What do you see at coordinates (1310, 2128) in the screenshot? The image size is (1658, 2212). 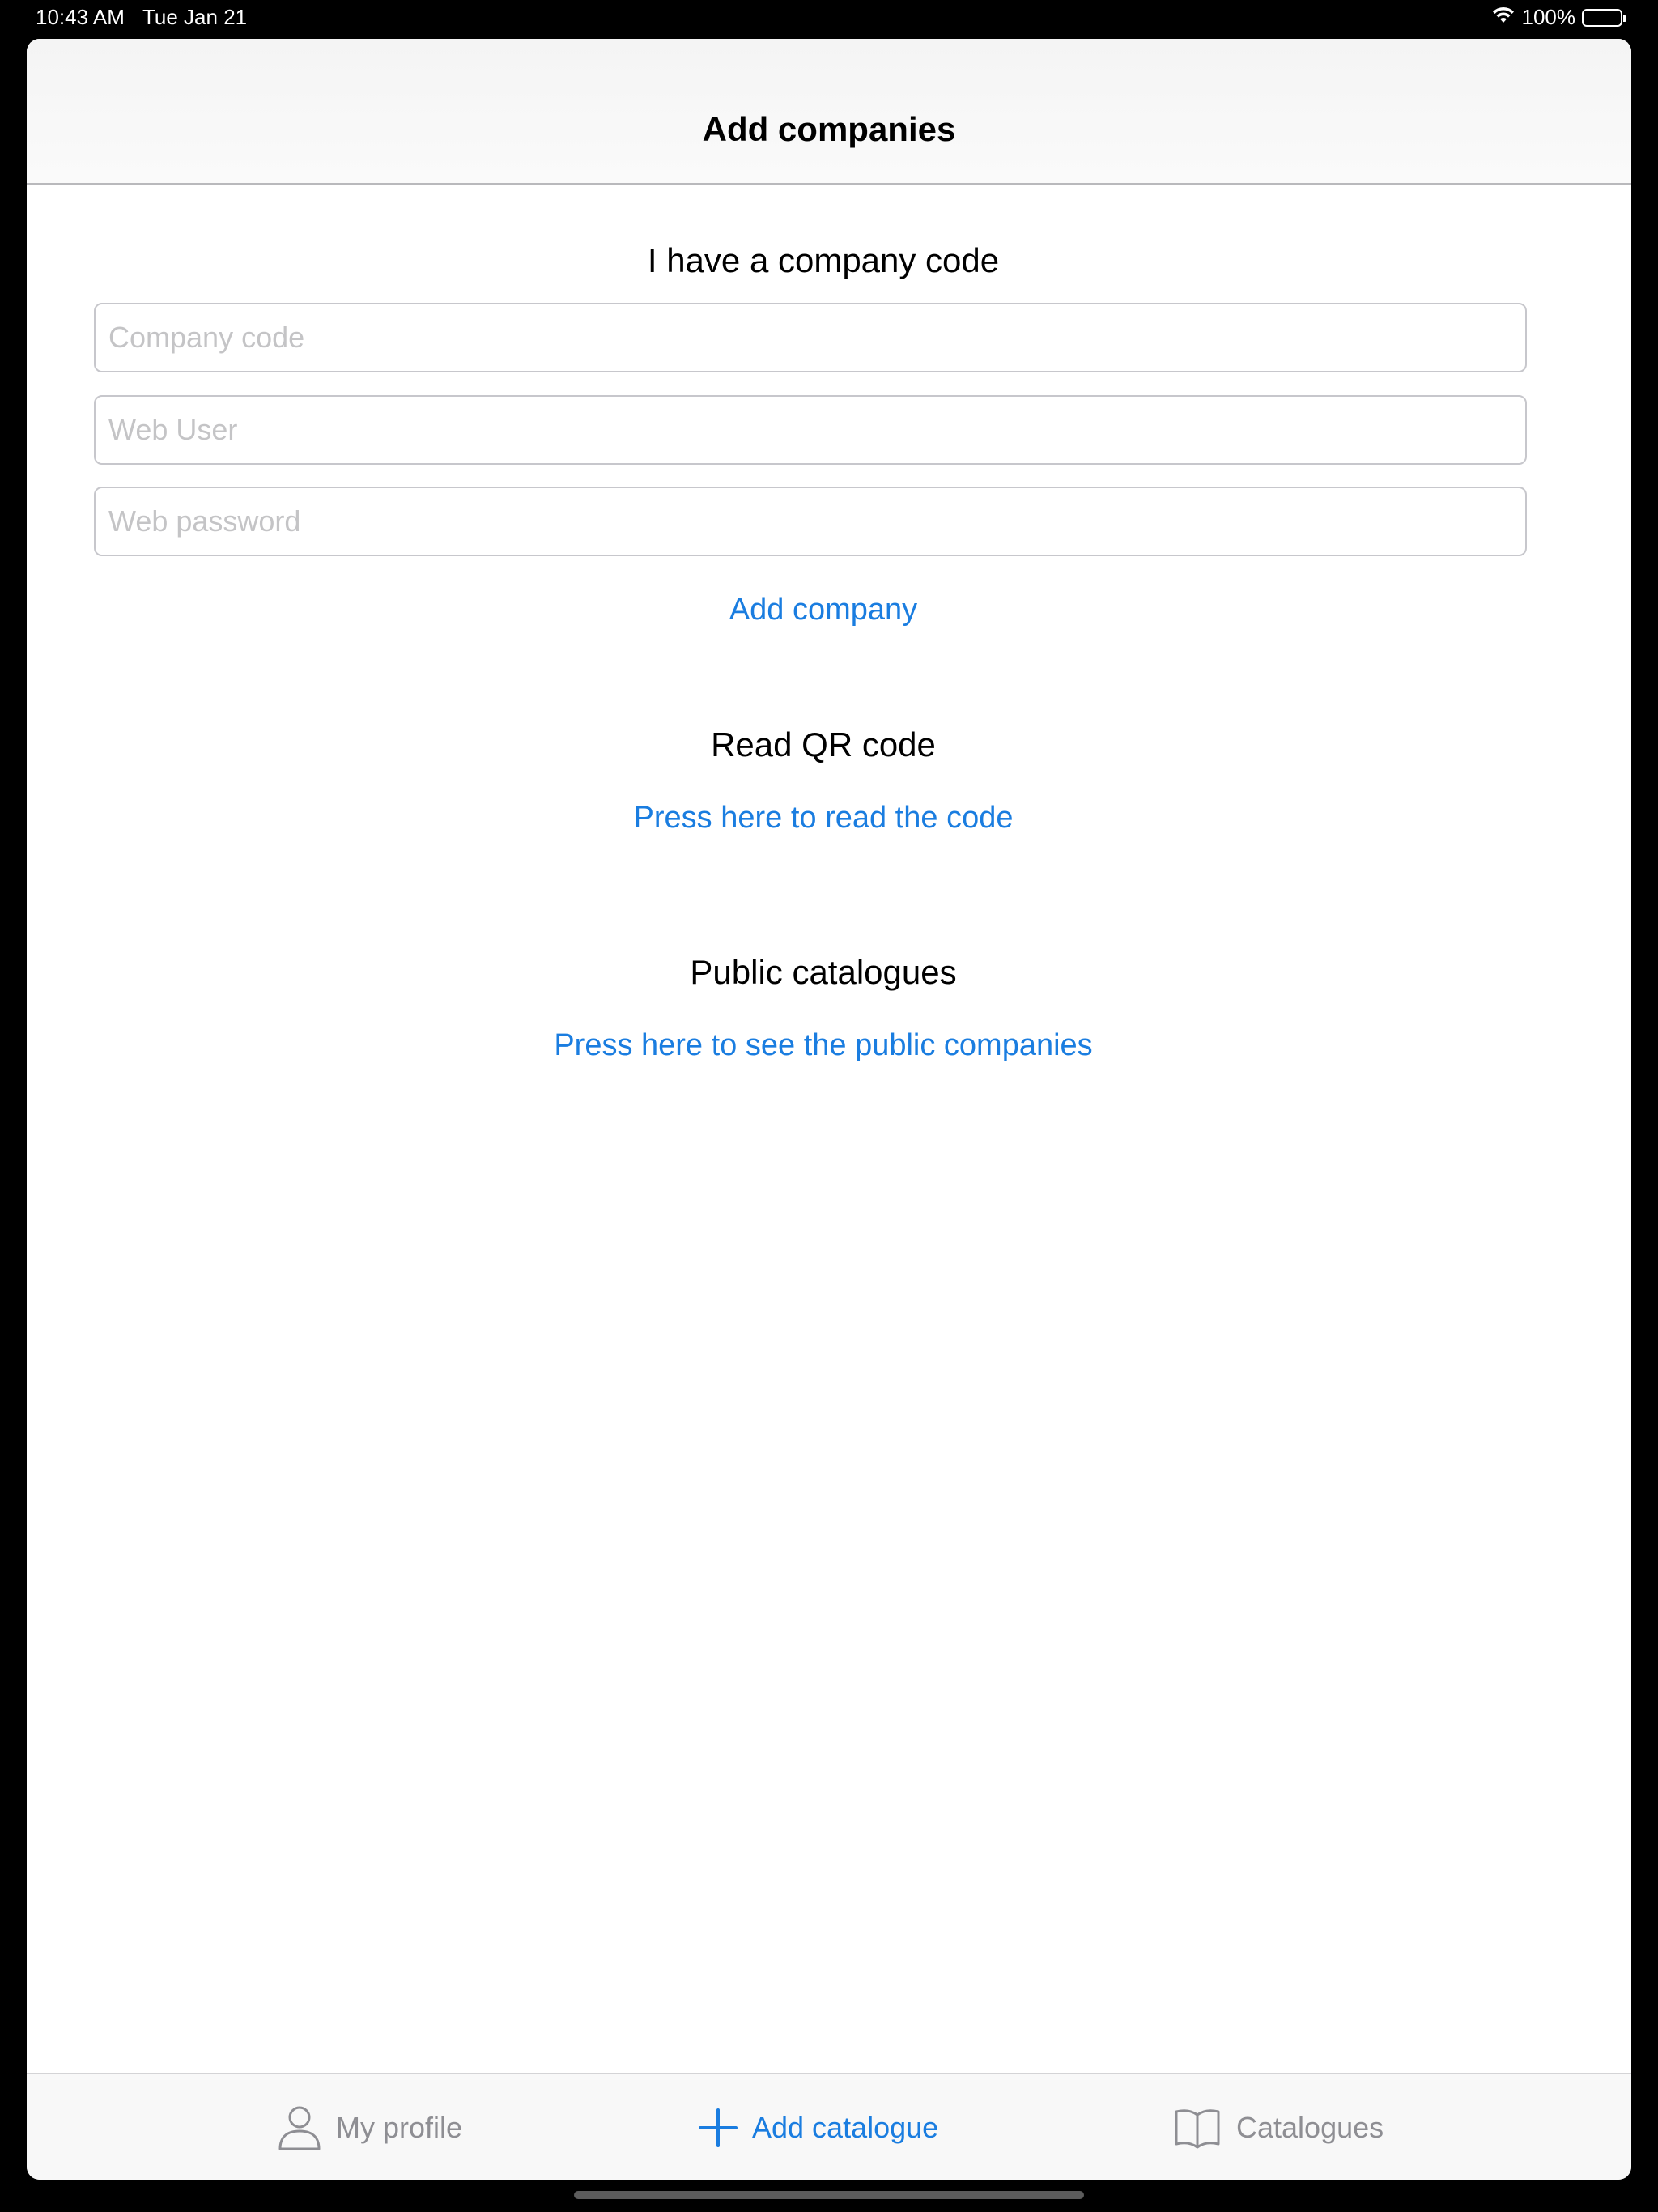 I see `tab-catalogues-label: Catalogues` at bounding box center [1310, 2128].